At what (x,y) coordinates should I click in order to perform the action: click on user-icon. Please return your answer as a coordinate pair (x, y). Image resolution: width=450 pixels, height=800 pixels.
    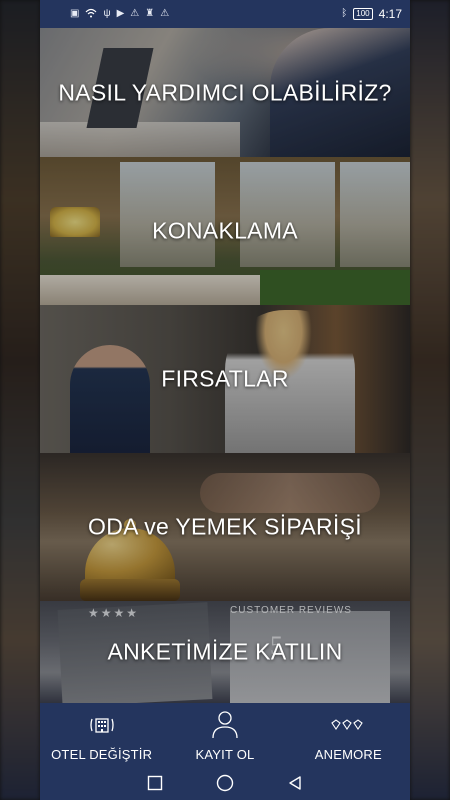
    Looking at the image, I should click on (225, 725).